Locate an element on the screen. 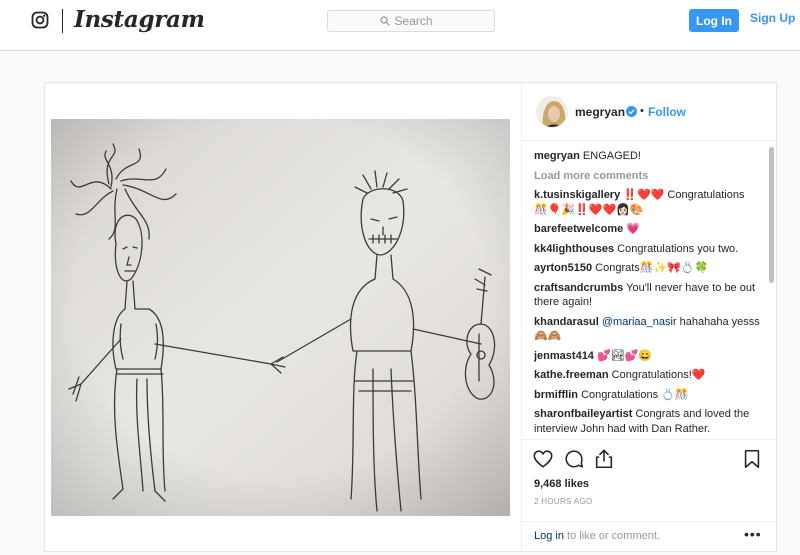 This screenshot has height=555, width=800. comment-user: khandarasul is located at coordinates (566, 322).